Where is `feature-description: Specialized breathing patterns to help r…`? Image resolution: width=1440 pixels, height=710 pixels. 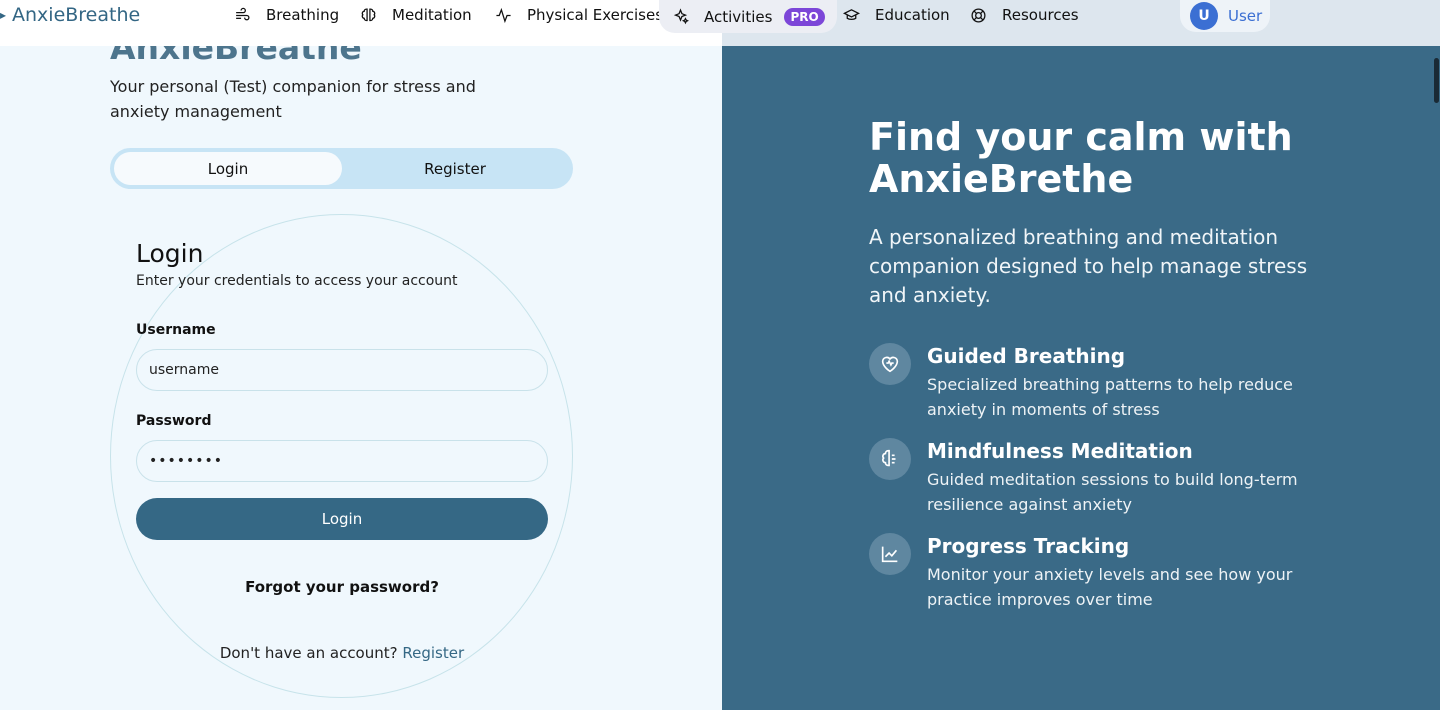
feature-description: Specialized breathing patterns to help r… is located at coordinates (1110, 397).